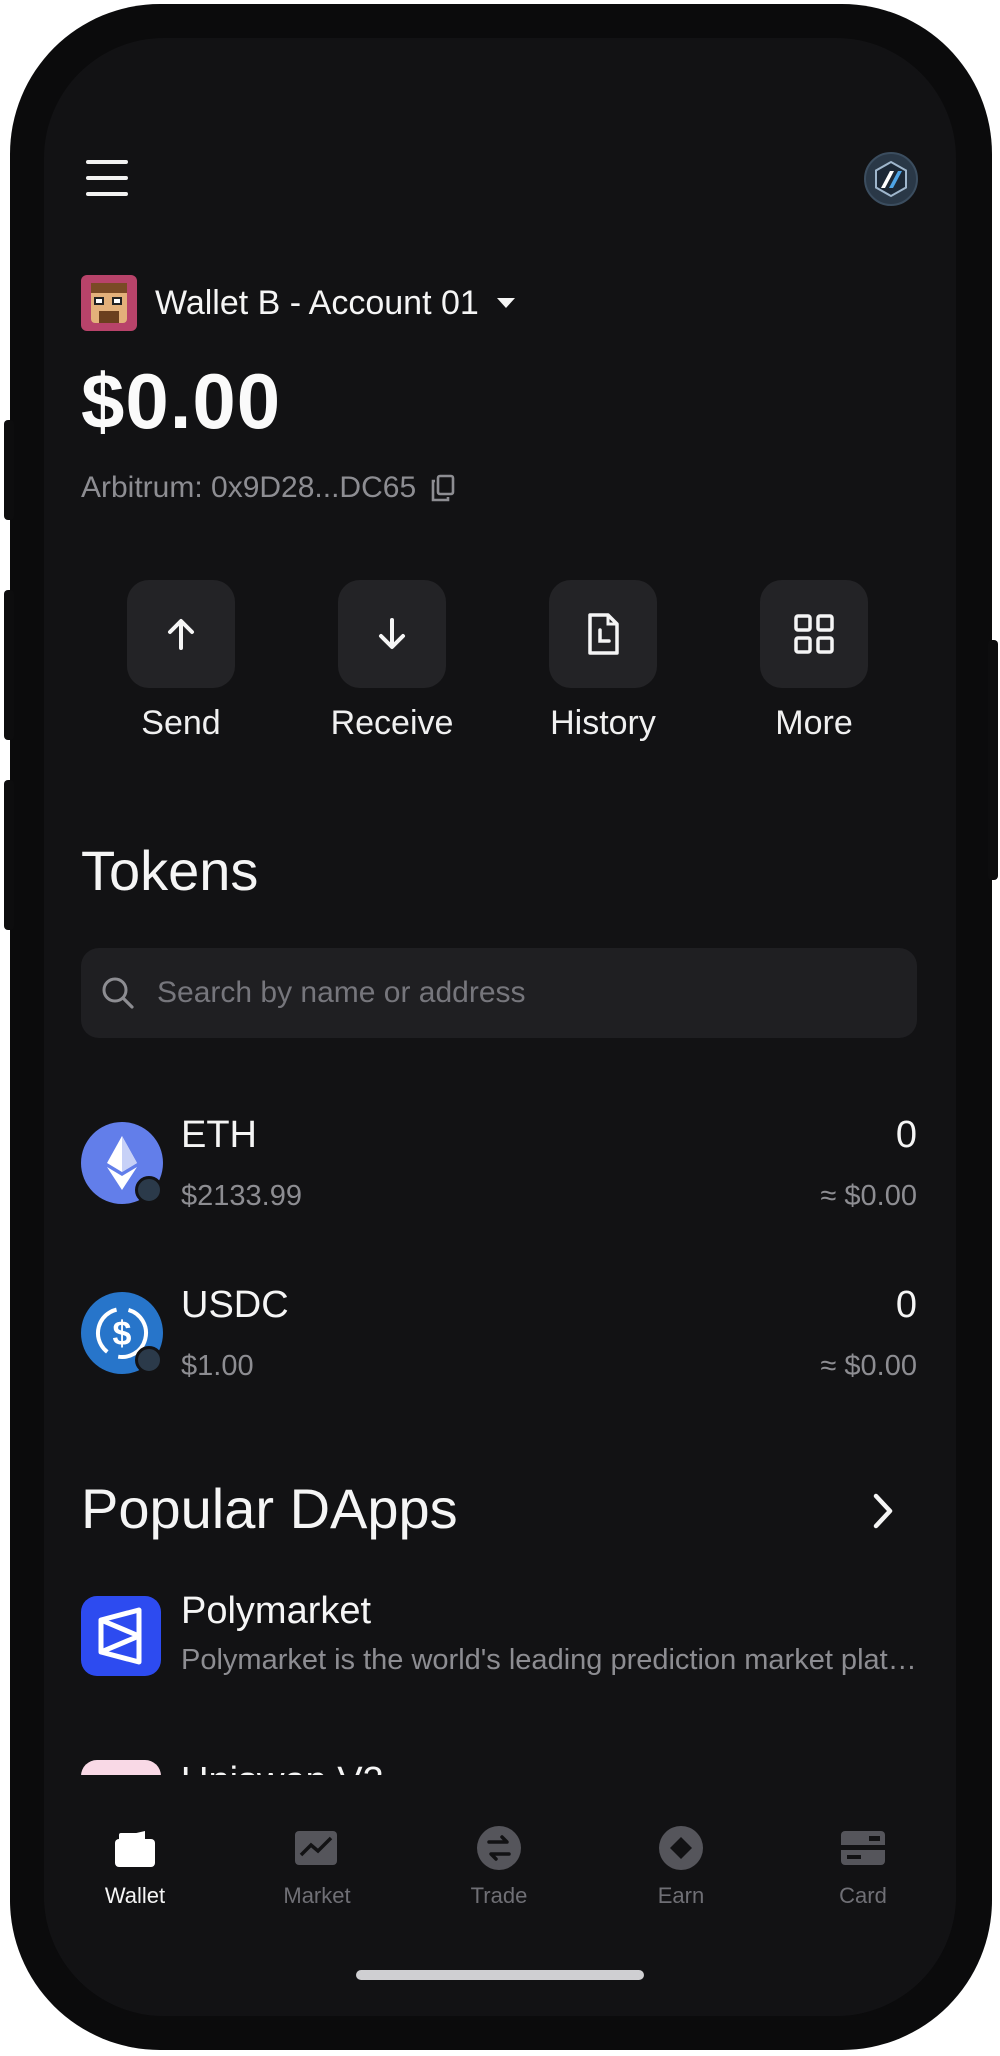 Image resolution: width=1000 pixels, height=2056 pixels. I want to click on home-indicator, so click(500, 1975).